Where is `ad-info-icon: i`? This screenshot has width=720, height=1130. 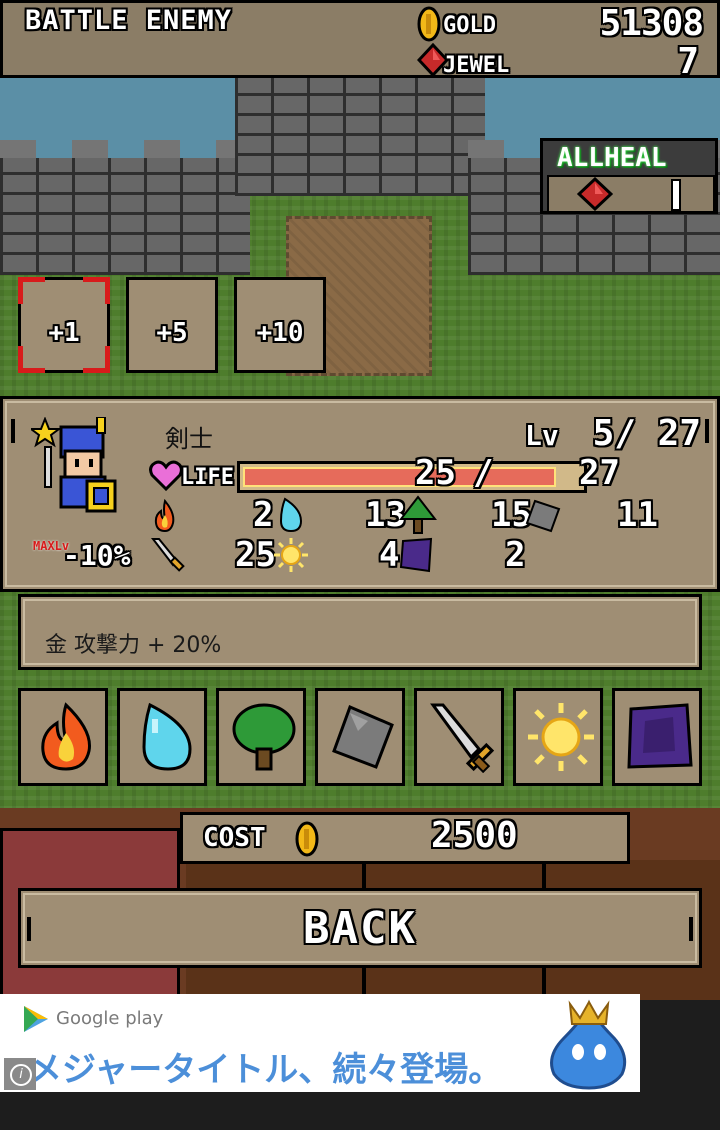 ad-info-icon: i is located at coordinates (20, 1074).